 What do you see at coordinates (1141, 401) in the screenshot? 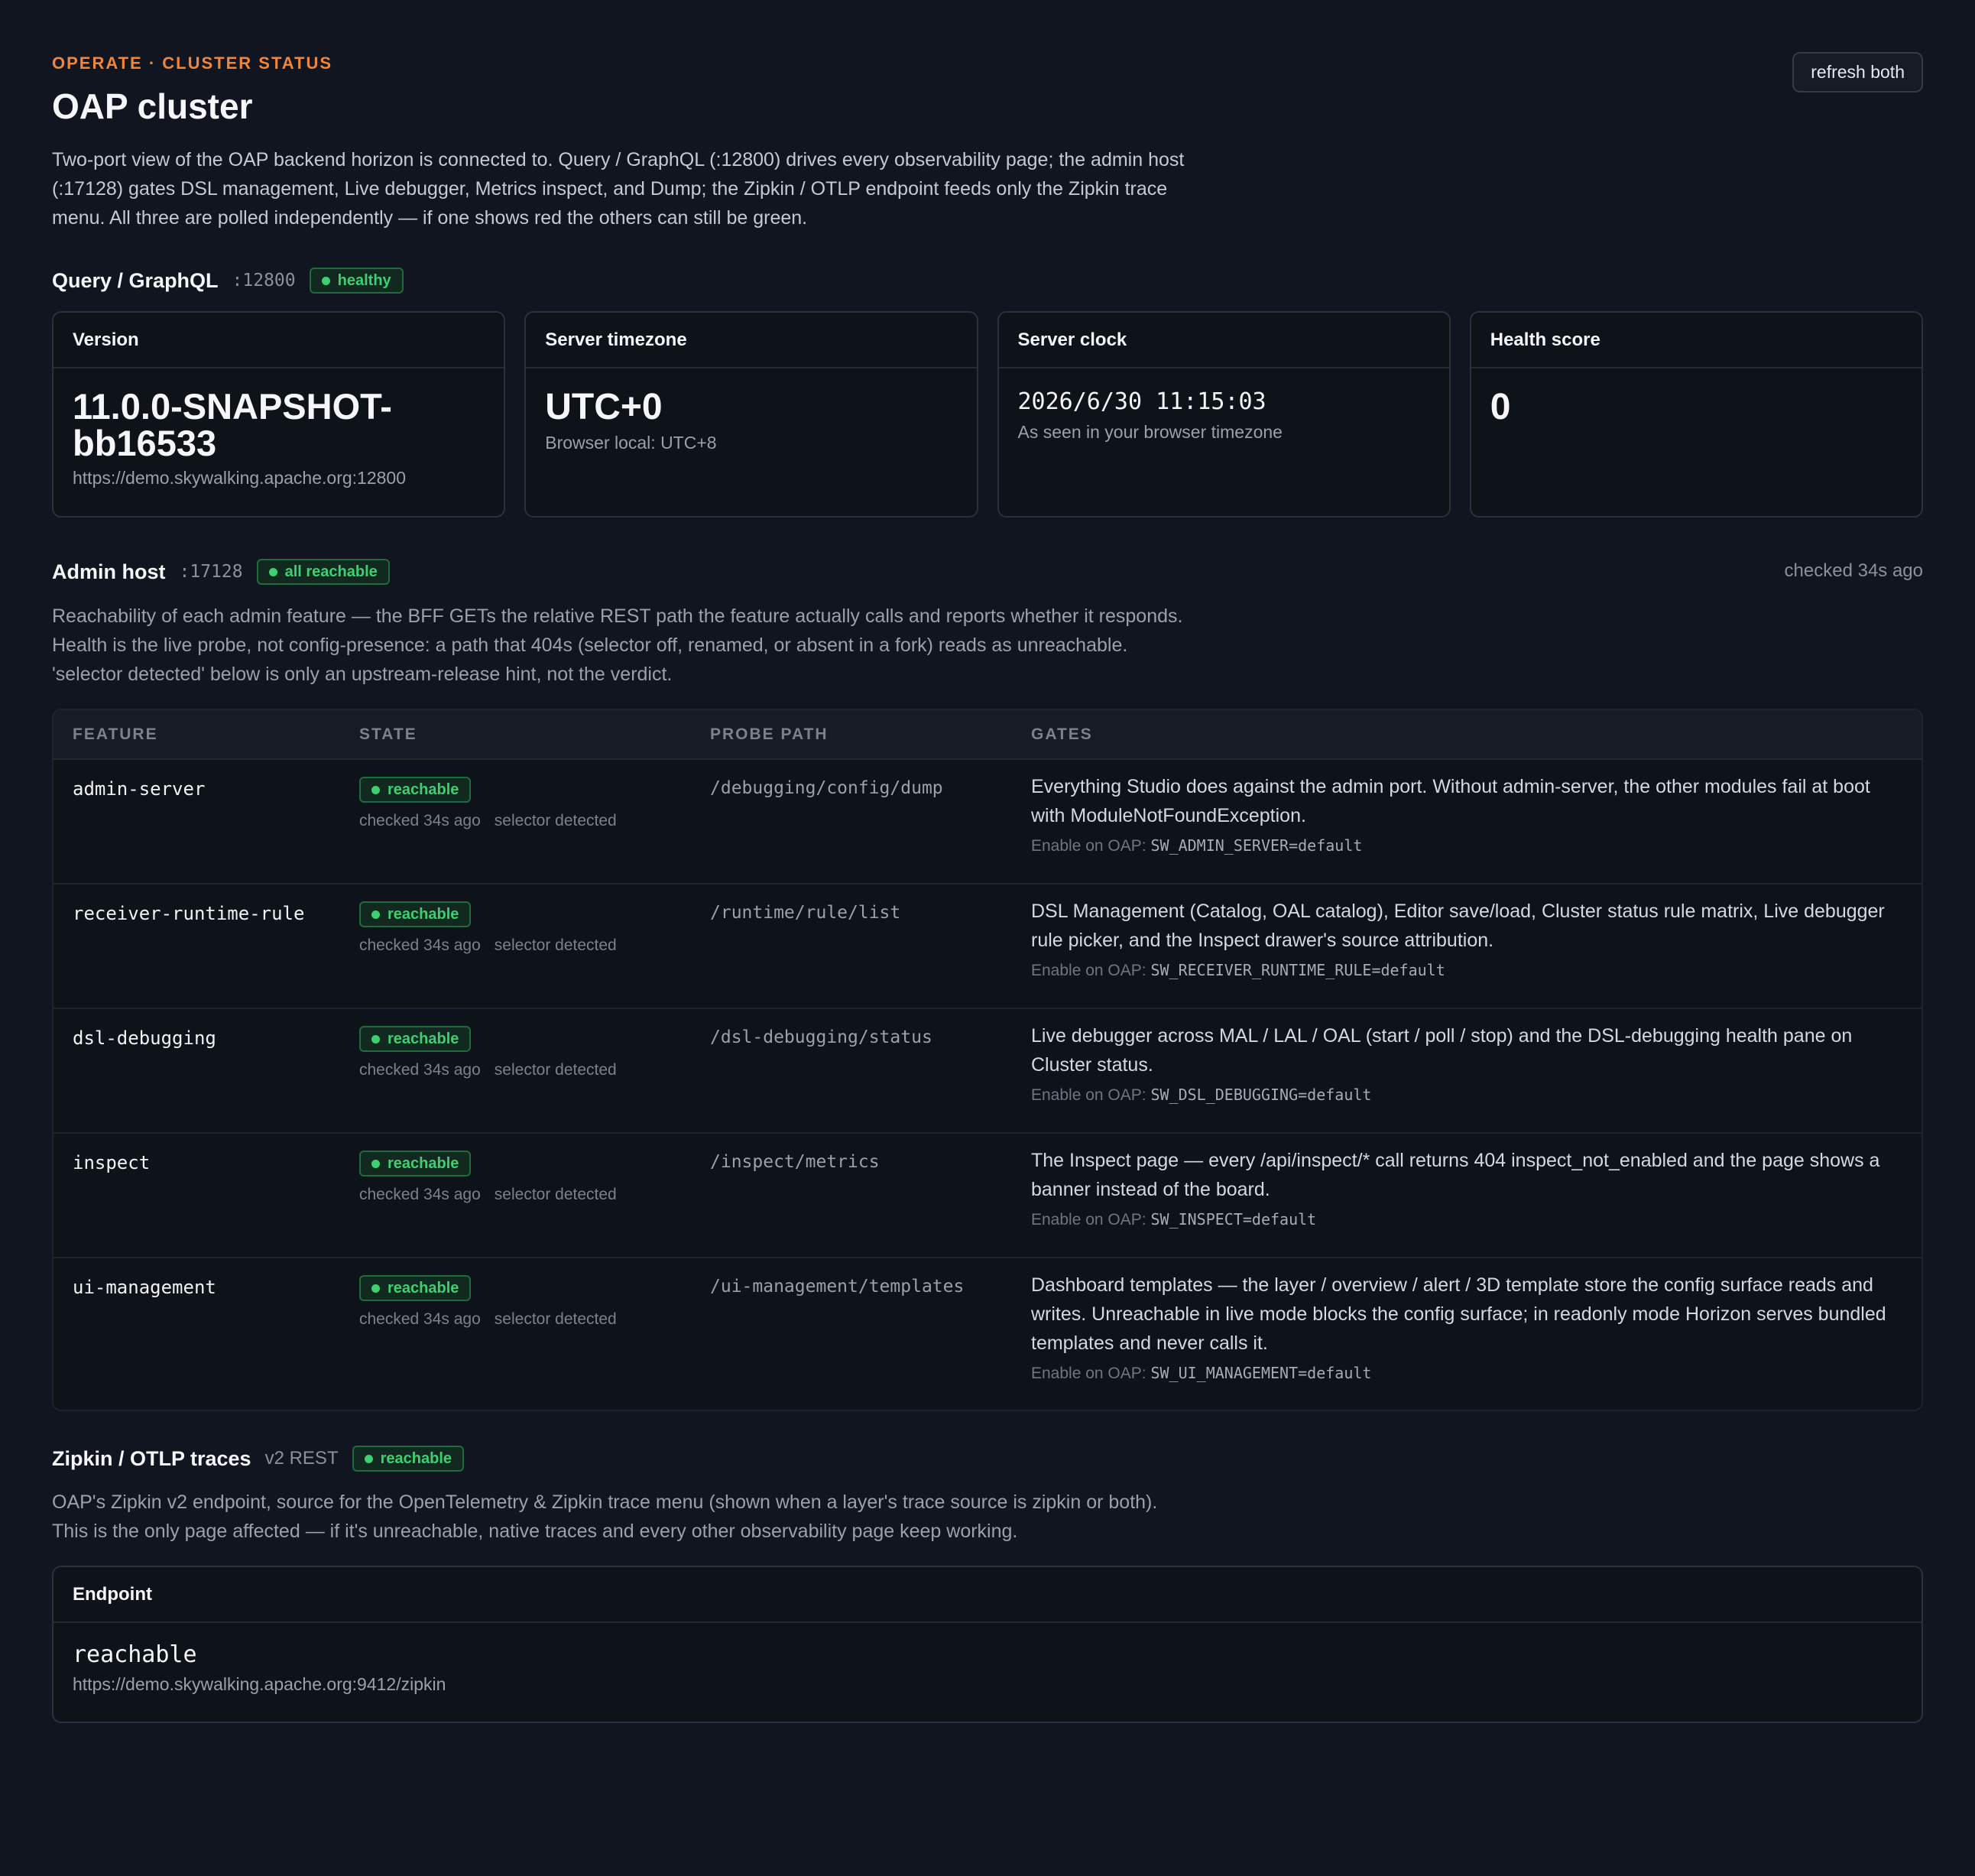
I see `server-clock-value: 2026/6/30 11:15:03` at bounding box center [1141, 401].